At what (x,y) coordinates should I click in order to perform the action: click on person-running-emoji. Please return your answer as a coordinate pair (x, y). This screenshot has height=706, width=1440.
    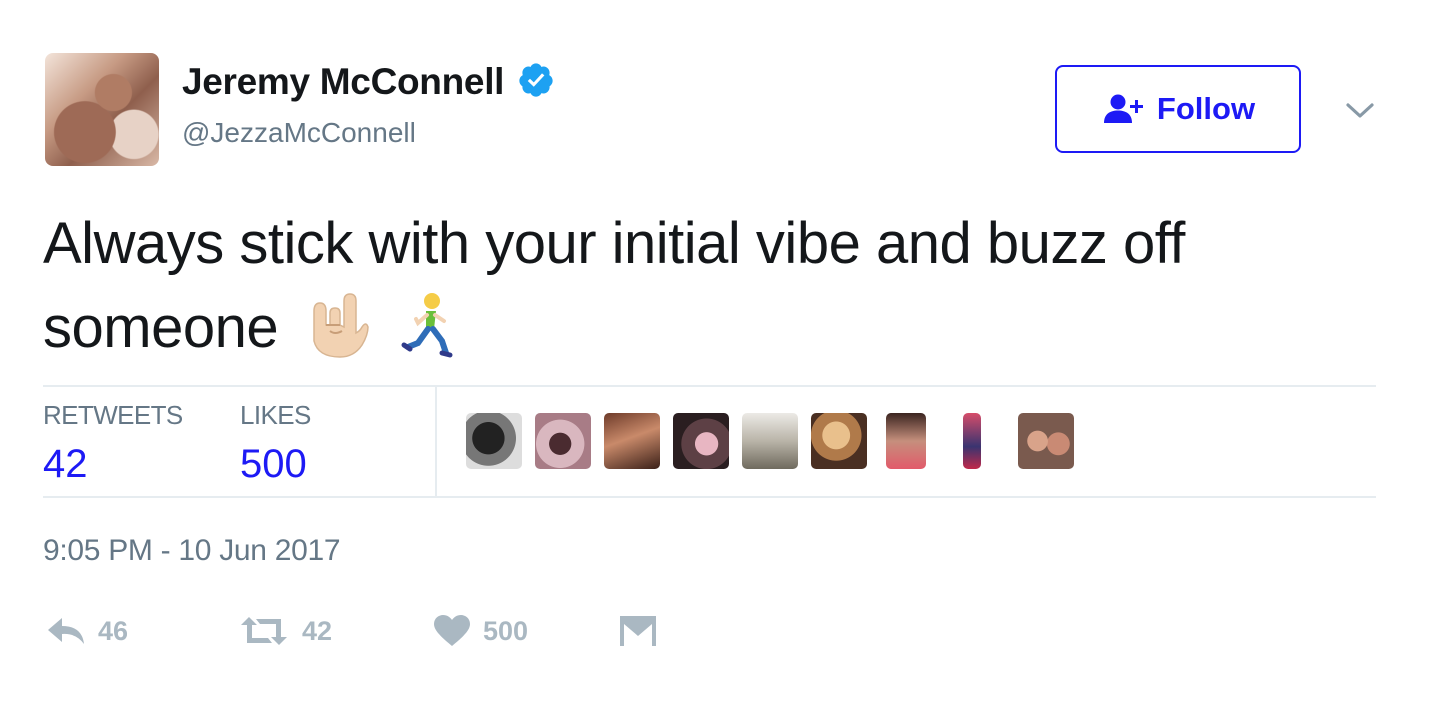
    Looking at the image, I should click on (427, 325).